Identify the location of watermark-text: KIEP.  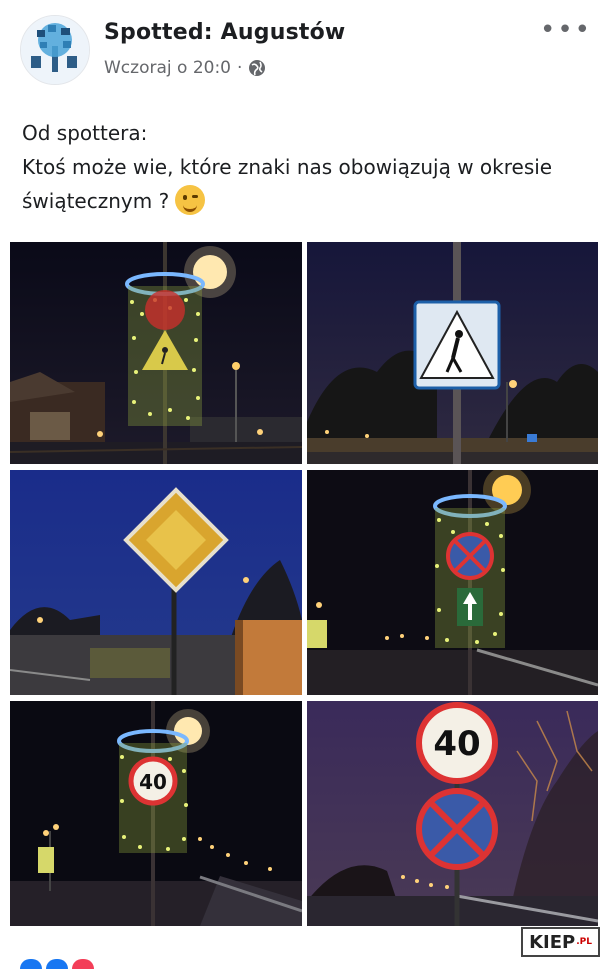
(552, 942).